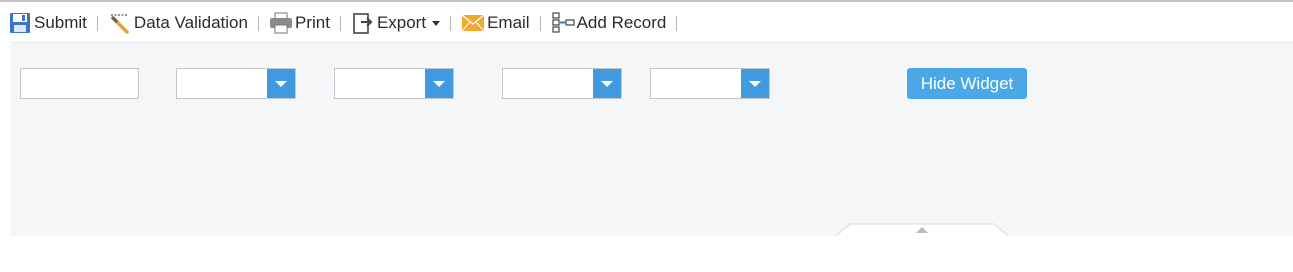  I want to click on printer-icon, so click(281, 23).